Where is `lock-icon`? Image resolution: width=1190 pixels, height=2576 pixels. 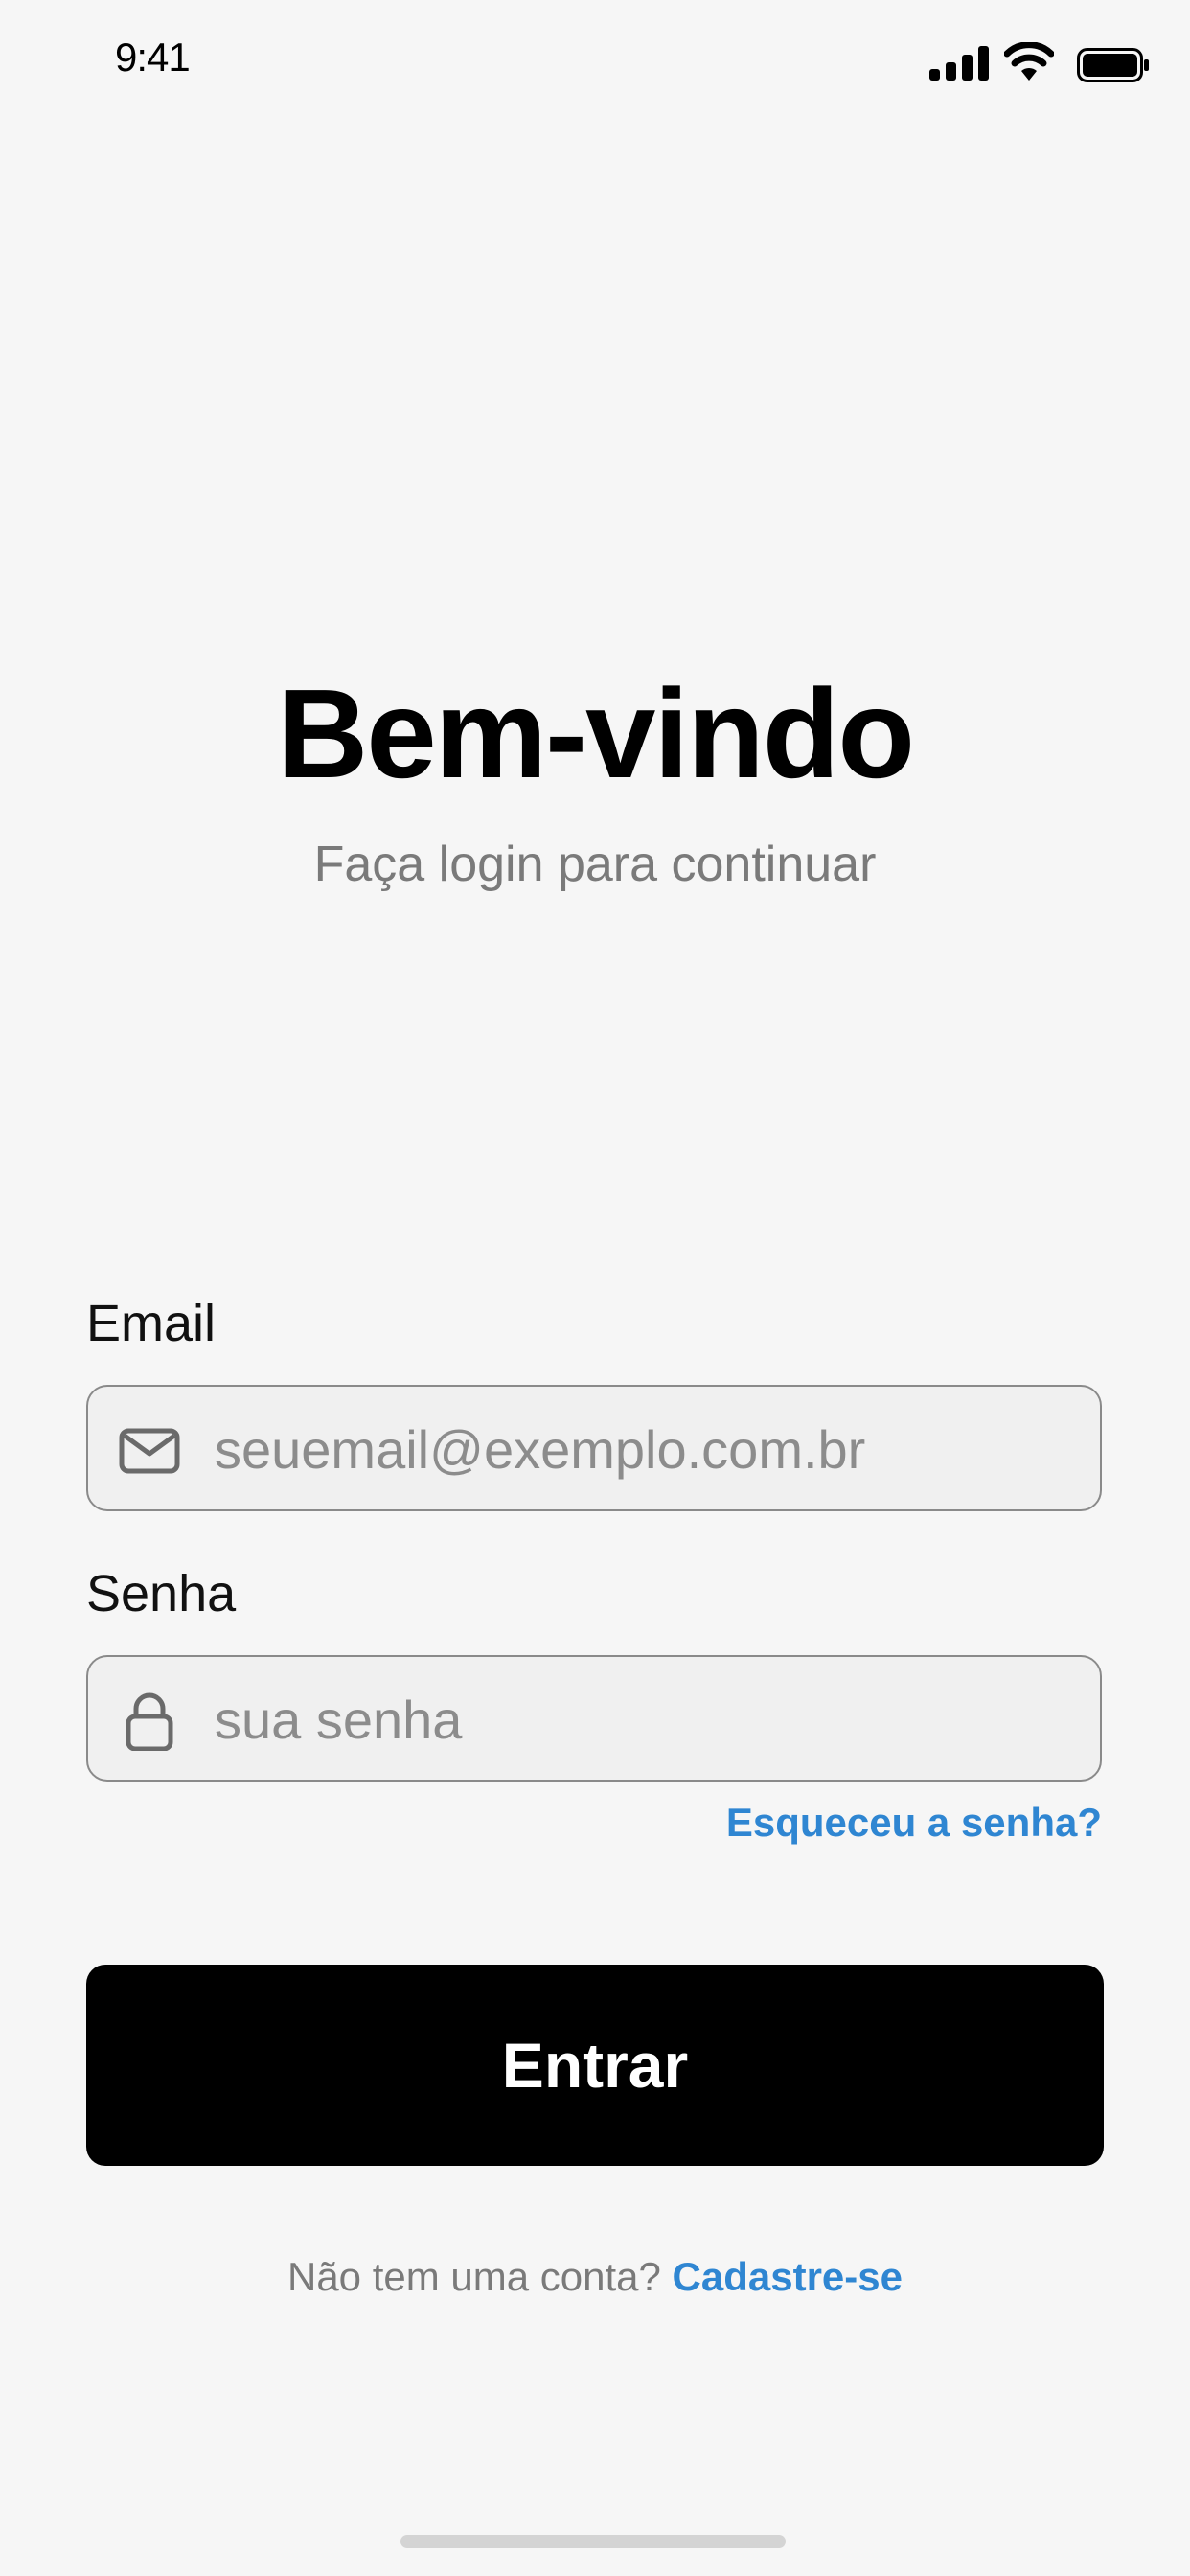
lock-icon is located at coordinates (150, 1721).